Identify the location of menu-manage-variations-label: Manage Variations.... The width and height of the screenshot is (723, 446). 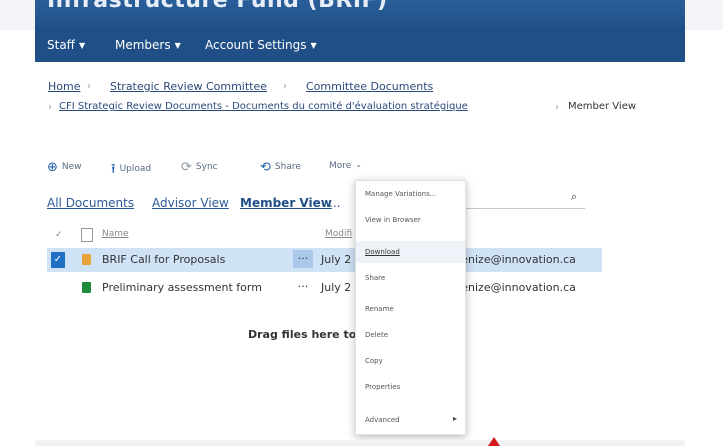
(401, 194).